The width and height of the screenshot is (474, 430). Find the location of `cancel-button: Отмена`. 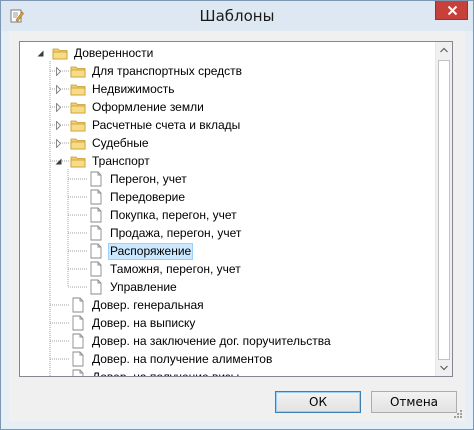

cancel-button: Отмена is located at coordinates (414, 402).